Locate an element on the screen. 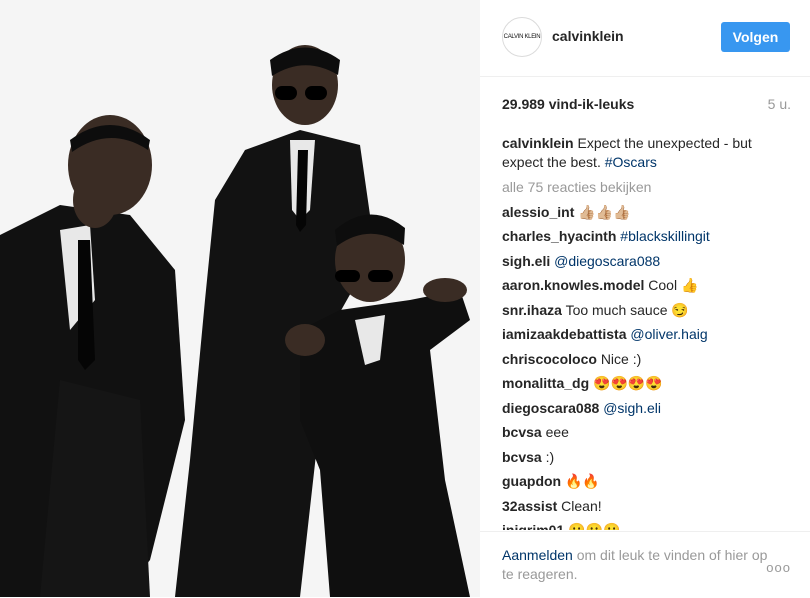  comment-row: sigh.eli @diegoscara088 is located at coordinates (648, 261).